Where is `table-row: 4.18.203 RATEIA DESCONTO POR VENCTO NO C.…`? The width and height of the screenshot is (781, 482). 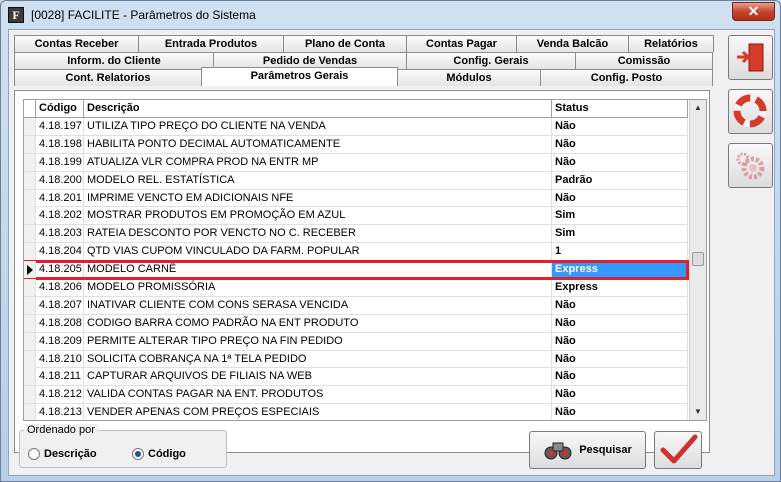
table-row: 4.18.203 RATEIA DESCONTO POR VENCTO NO C.… is located at coordinates (356, 234).